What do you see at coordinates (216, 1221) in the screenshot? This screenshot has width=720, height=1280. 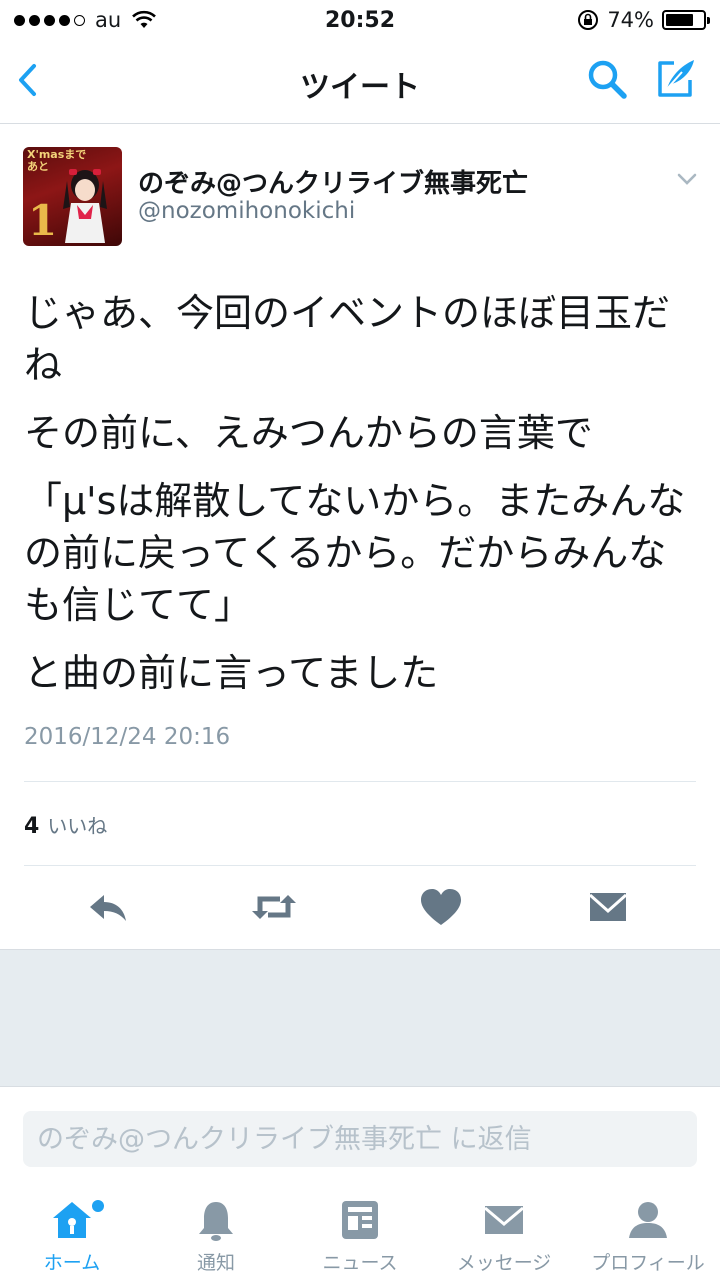 I see `bell-icon` at bounding box center [216, 1221].